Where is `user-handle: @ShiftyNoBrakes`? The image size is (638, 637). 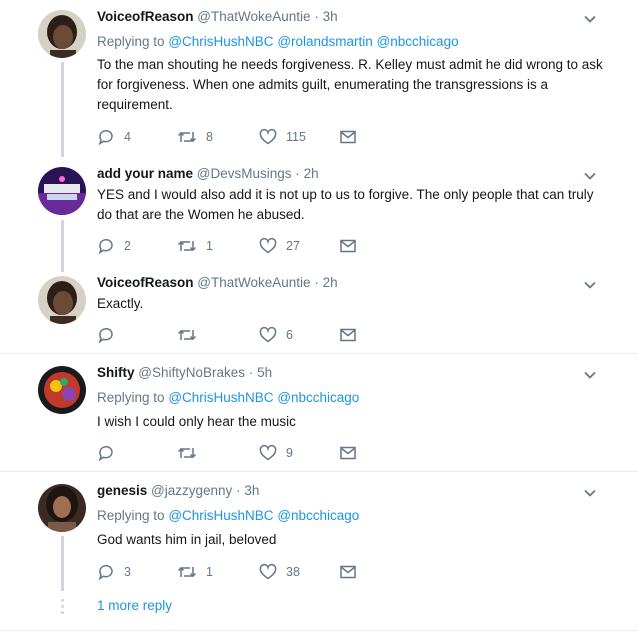
user-handle: @ShiftyNoBrakes is located at coordinates (191, 372).